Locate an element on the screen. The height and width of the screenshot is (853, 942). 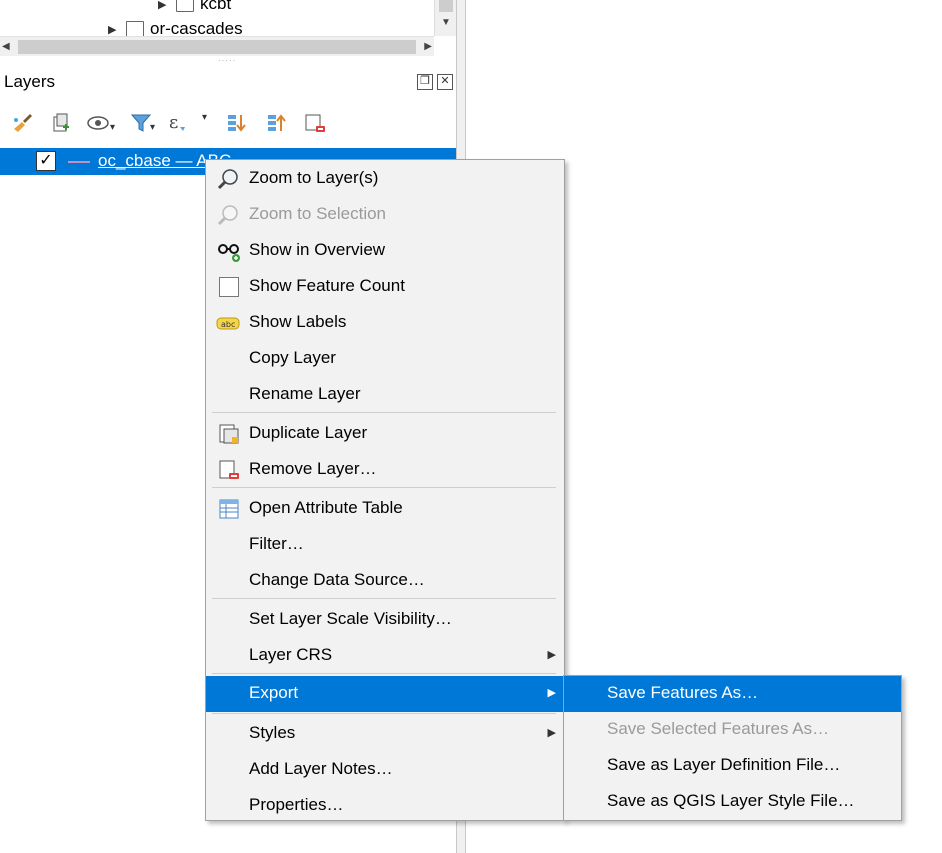
browser-tree: ▶ kcbt ▶ or-cascades ▼ ◀ ▶ is located at coordinates (229, 29).